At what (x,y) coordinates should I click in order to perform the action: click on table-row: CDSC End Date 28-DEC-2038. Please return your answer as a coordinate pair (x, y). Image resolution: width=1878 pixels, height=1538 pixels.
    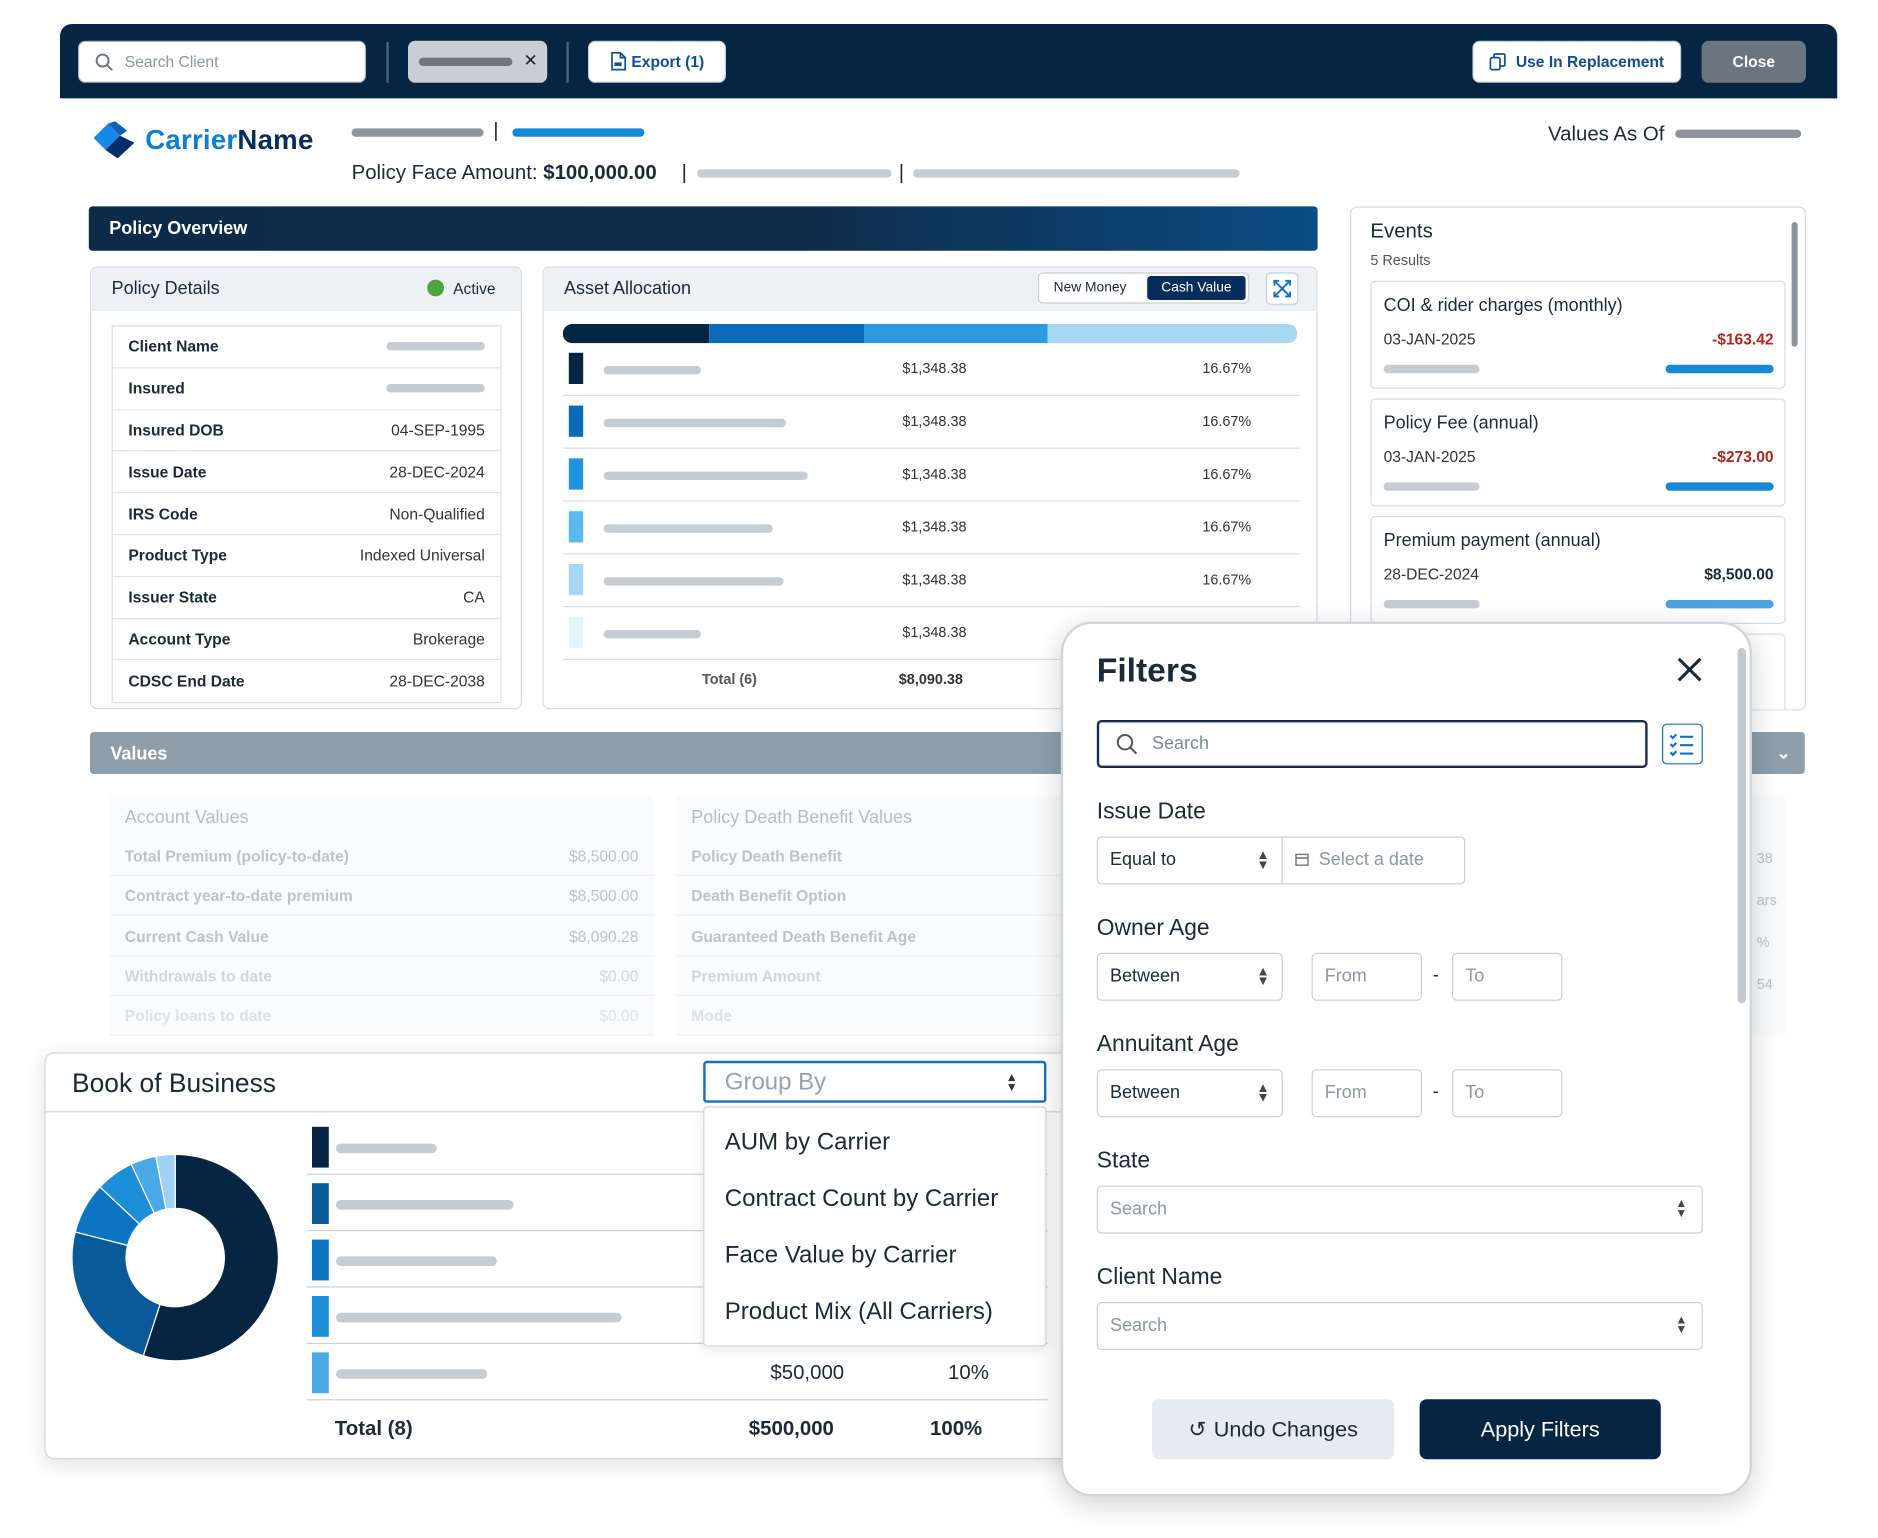
    Looking at the image, I should click on (306, 681).